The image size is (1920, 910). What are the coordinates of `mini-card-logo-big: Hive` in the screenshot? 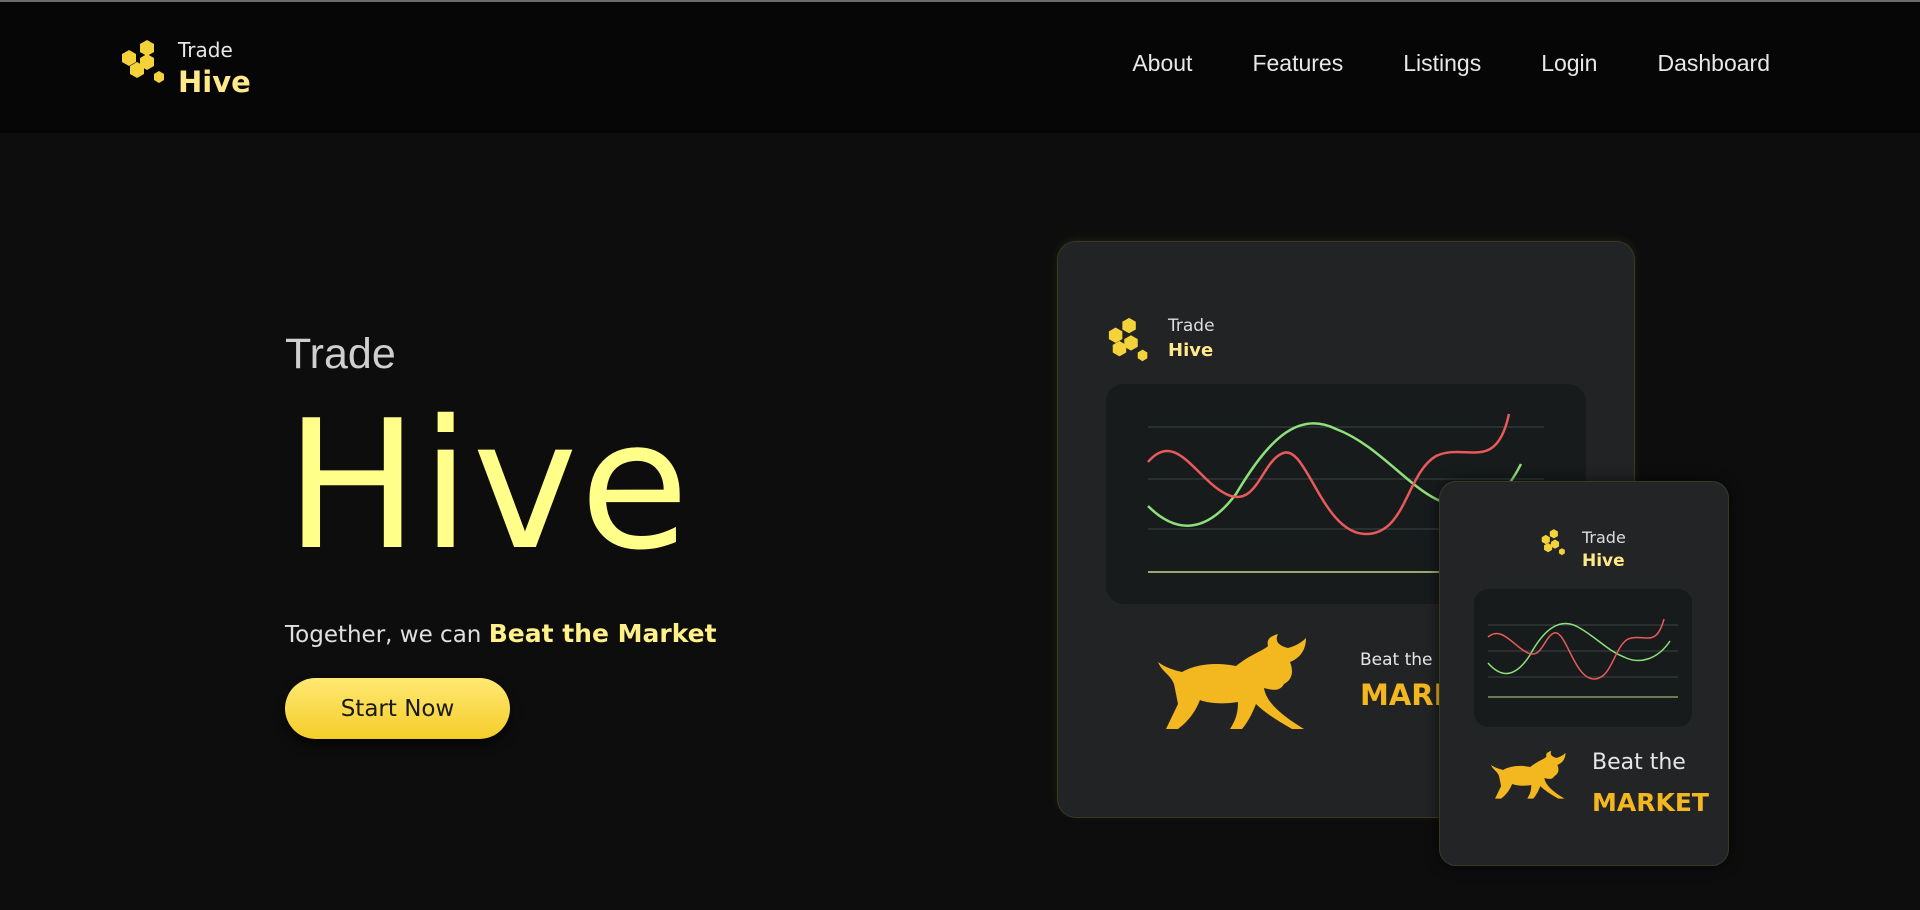 It's located at (1603, 561).